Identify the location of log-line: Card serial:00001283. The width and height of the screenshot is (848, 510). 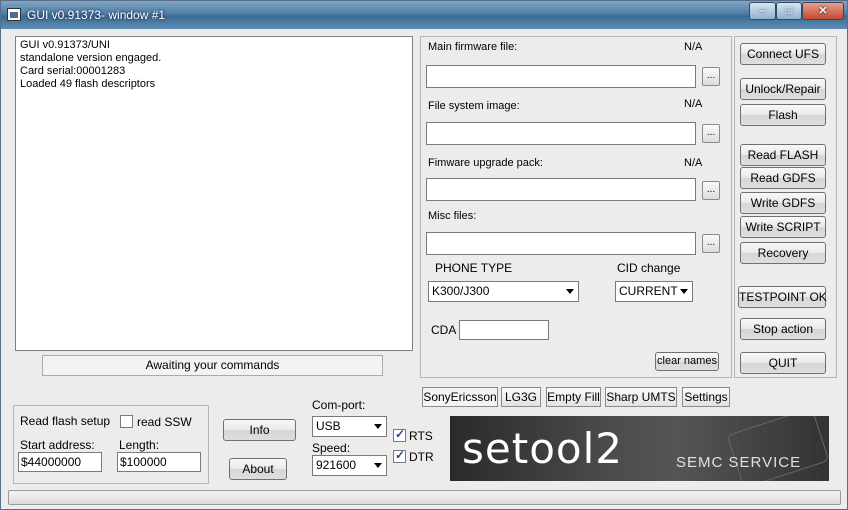
(73, 71).